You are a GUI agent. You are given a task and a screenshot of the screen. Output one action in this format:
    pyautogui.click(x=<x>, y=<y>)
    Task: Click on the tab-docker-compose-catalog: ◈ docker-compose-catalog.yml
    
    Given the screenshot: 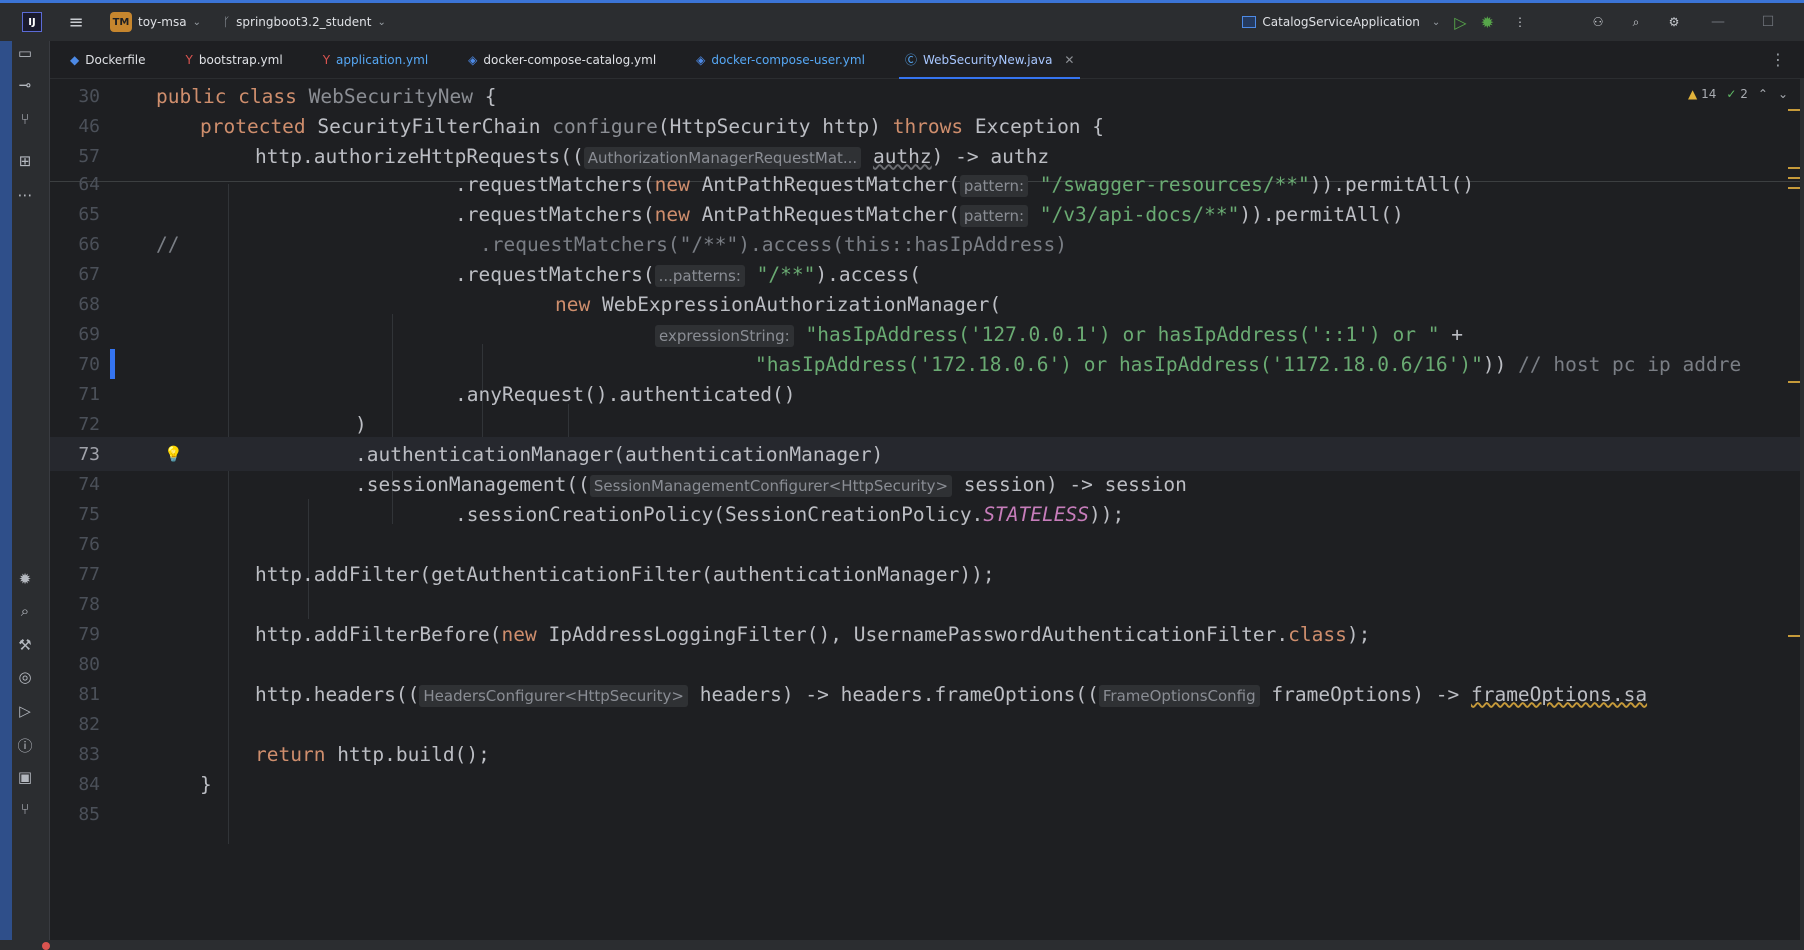 What is the action you would take?
    pyautogui.click(x=562, y=60)
    